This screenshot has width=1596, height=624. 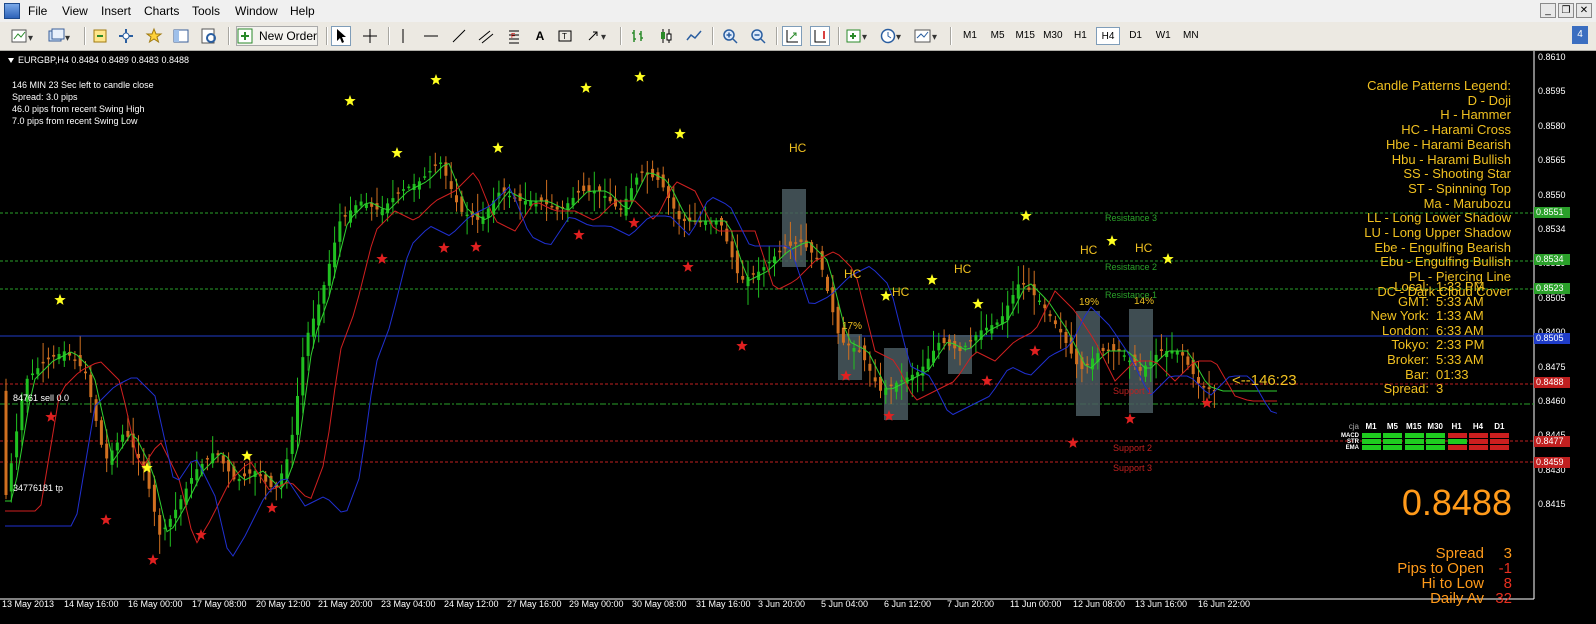 I want to click on x-tick-label: 31 May 16:00, so click(x=723, y=604).